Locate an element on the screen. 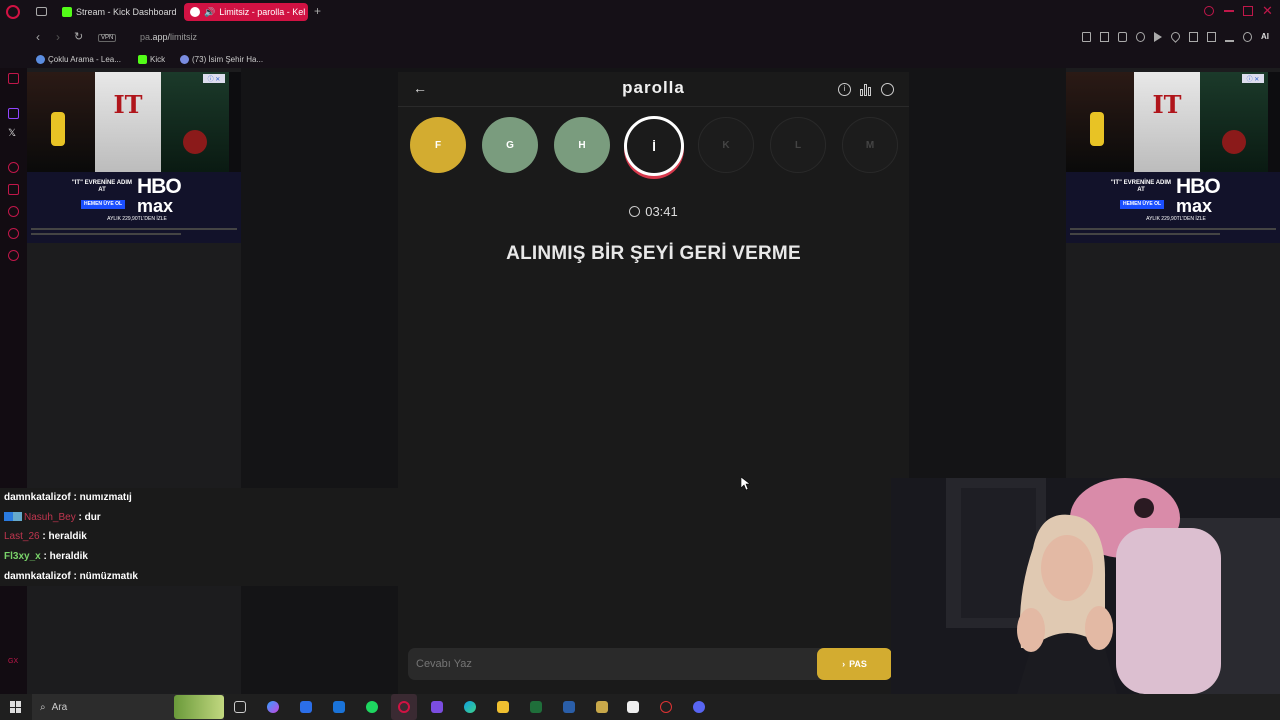  search-placeholder: Ara is located at coordinates (59, 707).